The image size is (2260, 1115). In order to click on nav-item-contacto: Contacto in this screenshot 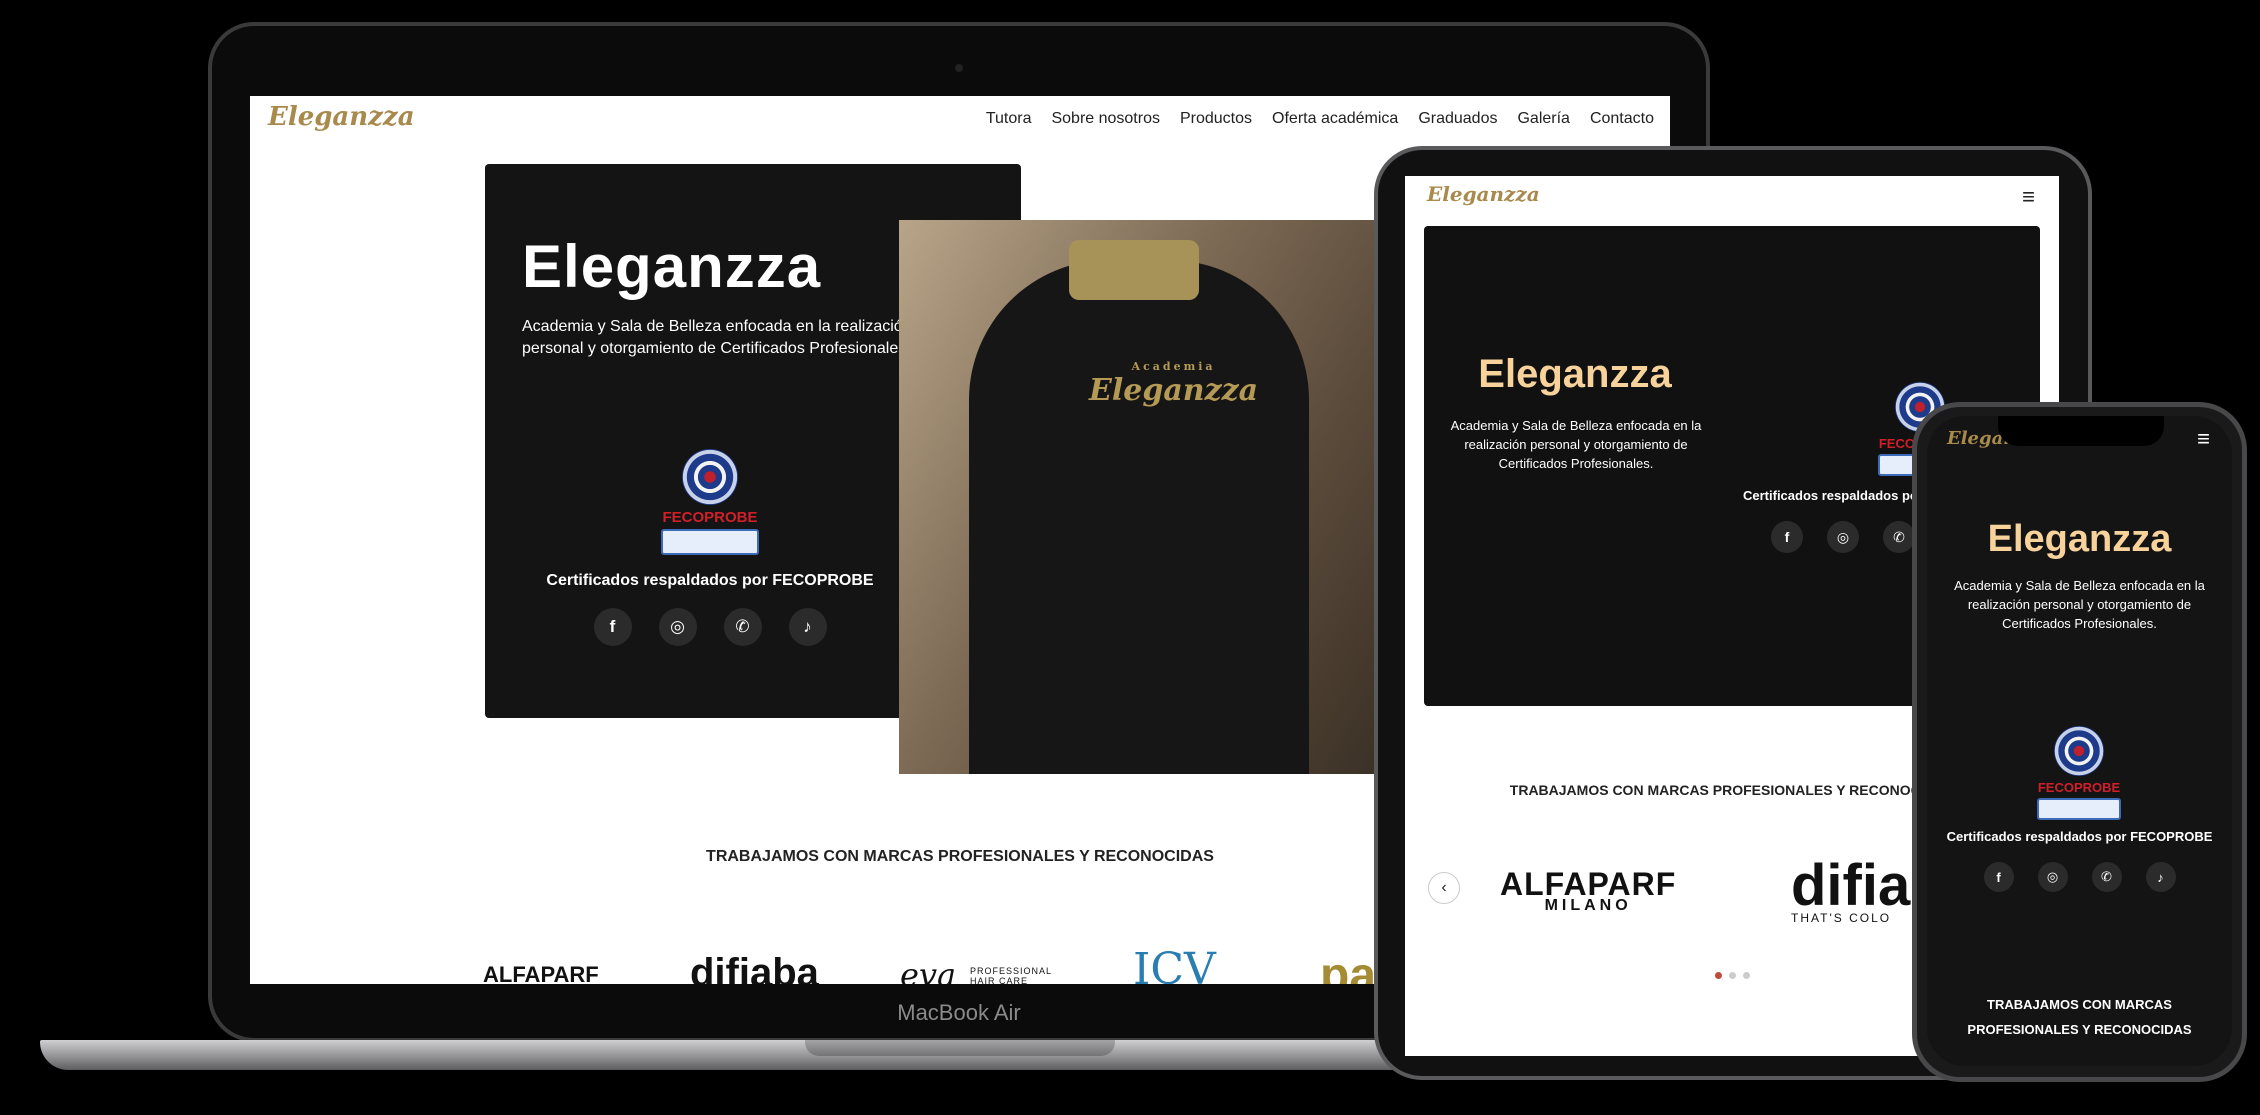, I will do `click(1622, 119)`.